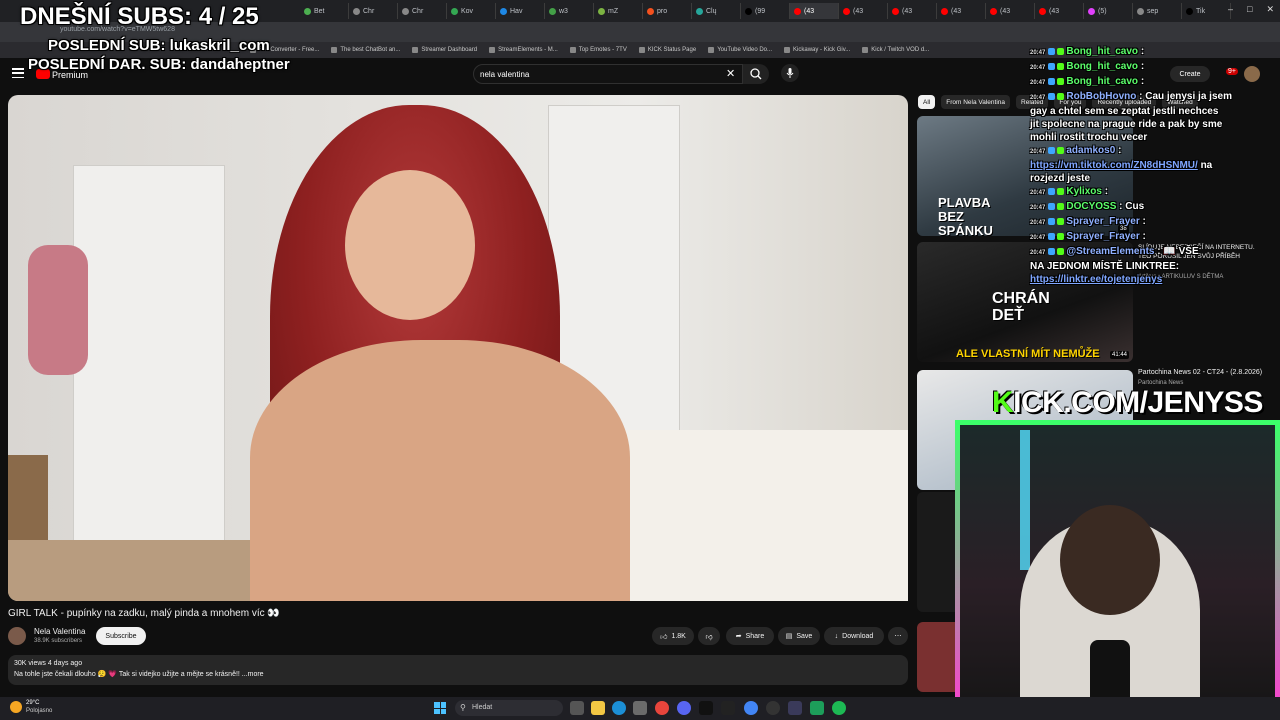  I want to click on minimize-button: –, so click(1230, 9).